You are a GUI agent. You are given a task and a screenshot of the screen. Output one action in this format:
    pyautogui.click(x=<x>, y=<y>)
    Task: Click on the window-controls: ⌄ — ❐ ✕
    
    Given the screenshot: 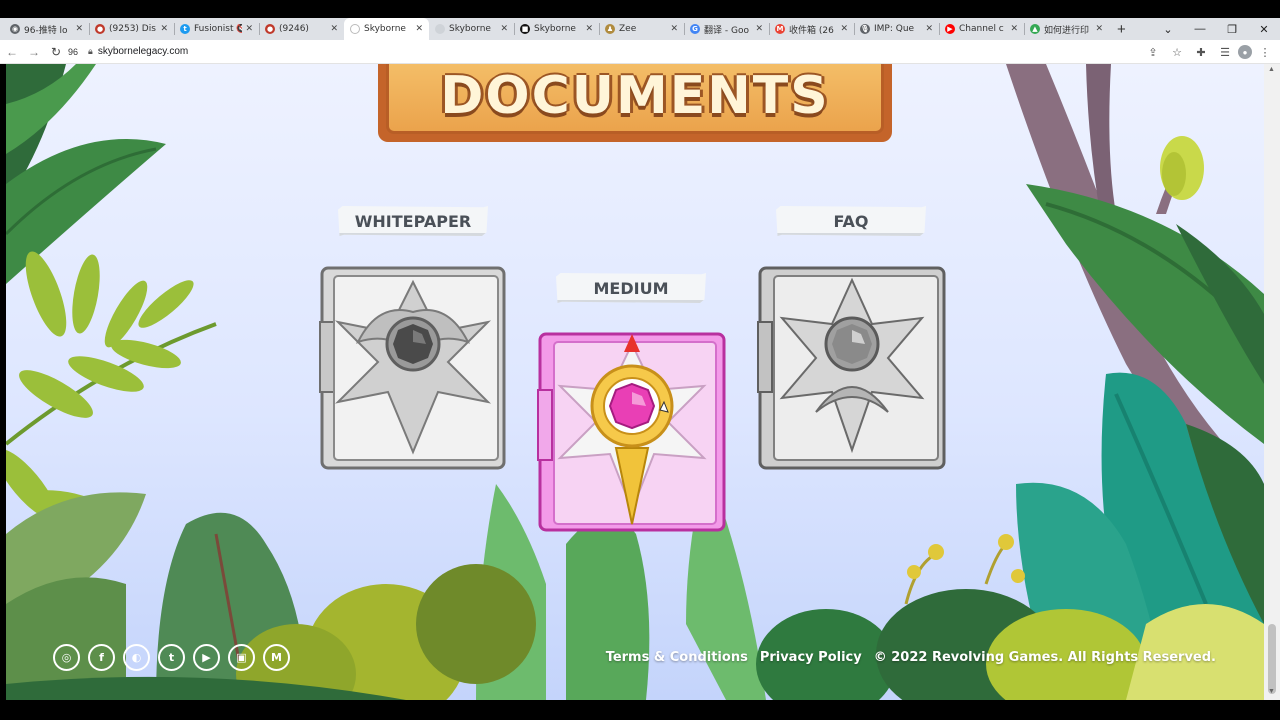 What is the action you would take?
    pyautogui.click(x=1216, y=29)
    